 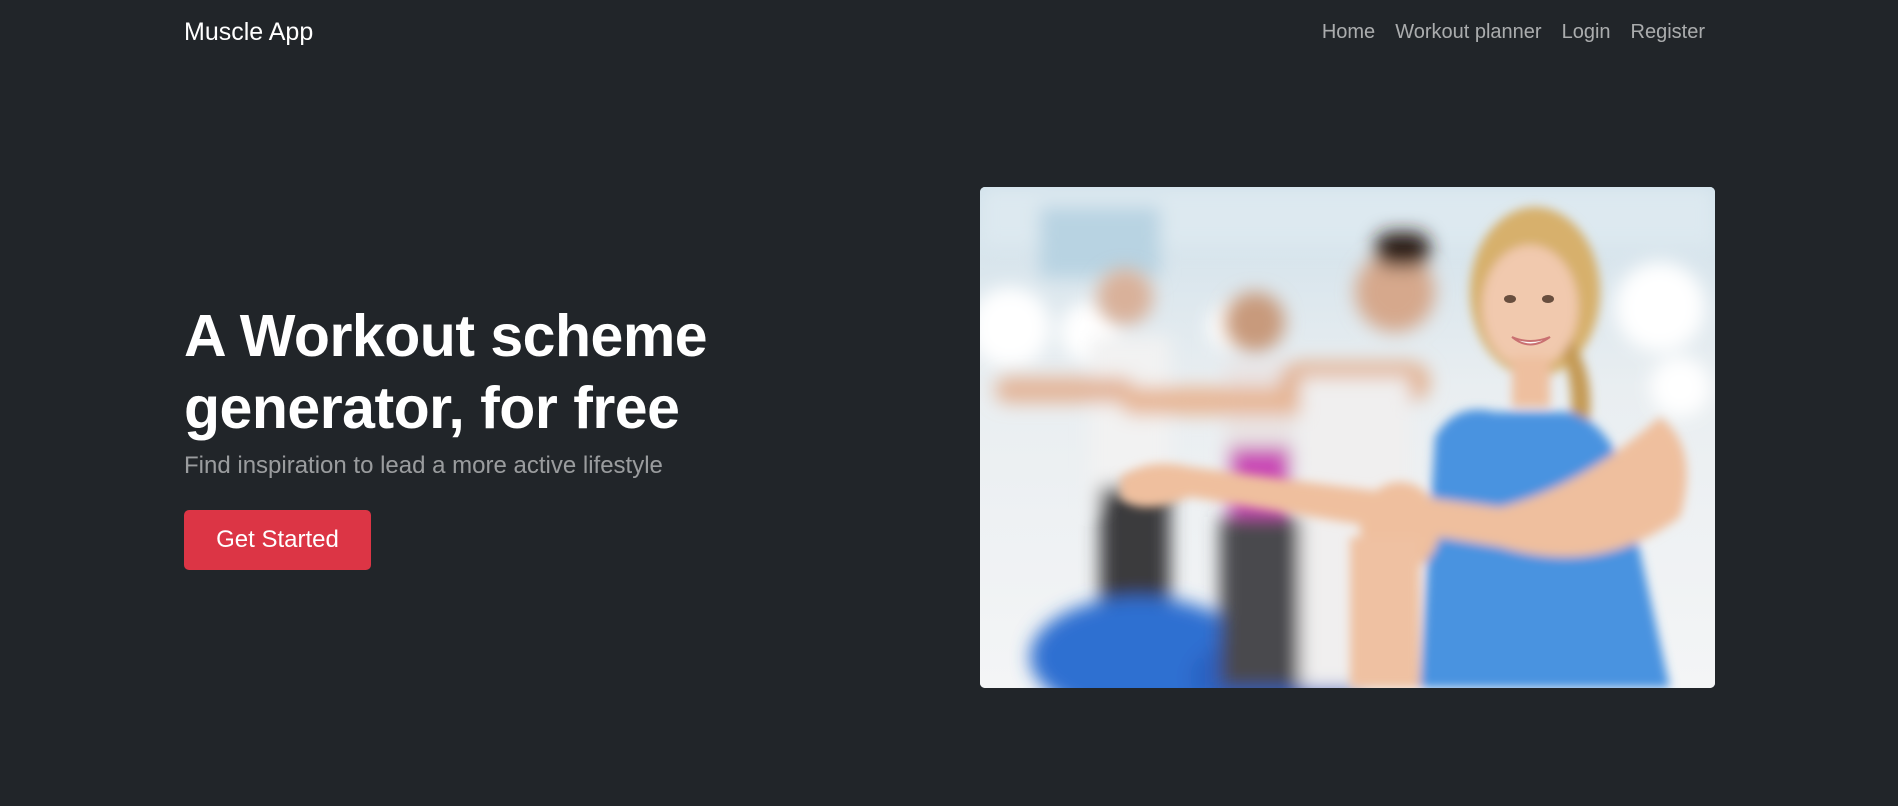 What do you see at coordinates (1468, 32) in the screenshot?
I see `nav-link-workout-planner: Workout planner` at bounding box center [1468, 32].